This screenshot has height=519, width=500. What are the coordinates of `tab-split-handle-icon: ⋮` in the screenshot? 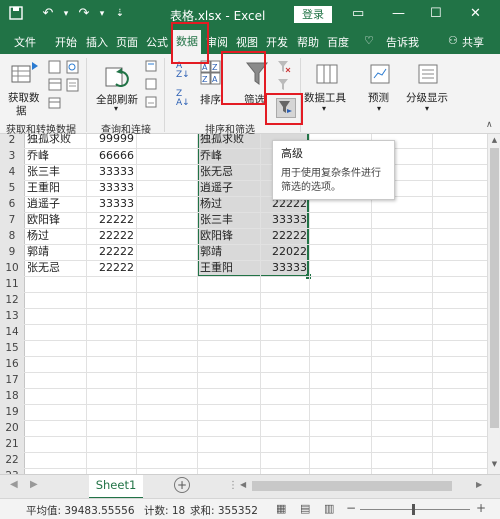 It's located at (233, 485).